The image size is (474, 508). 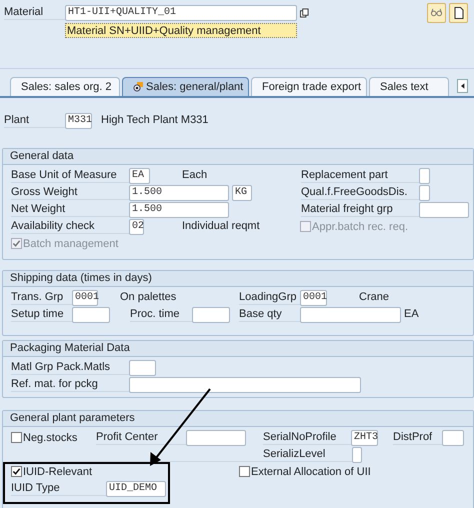 What do you see at coordinates (238, 157) in the screenshot?
I see `group-title: General data` at bounding box center [238, 157].